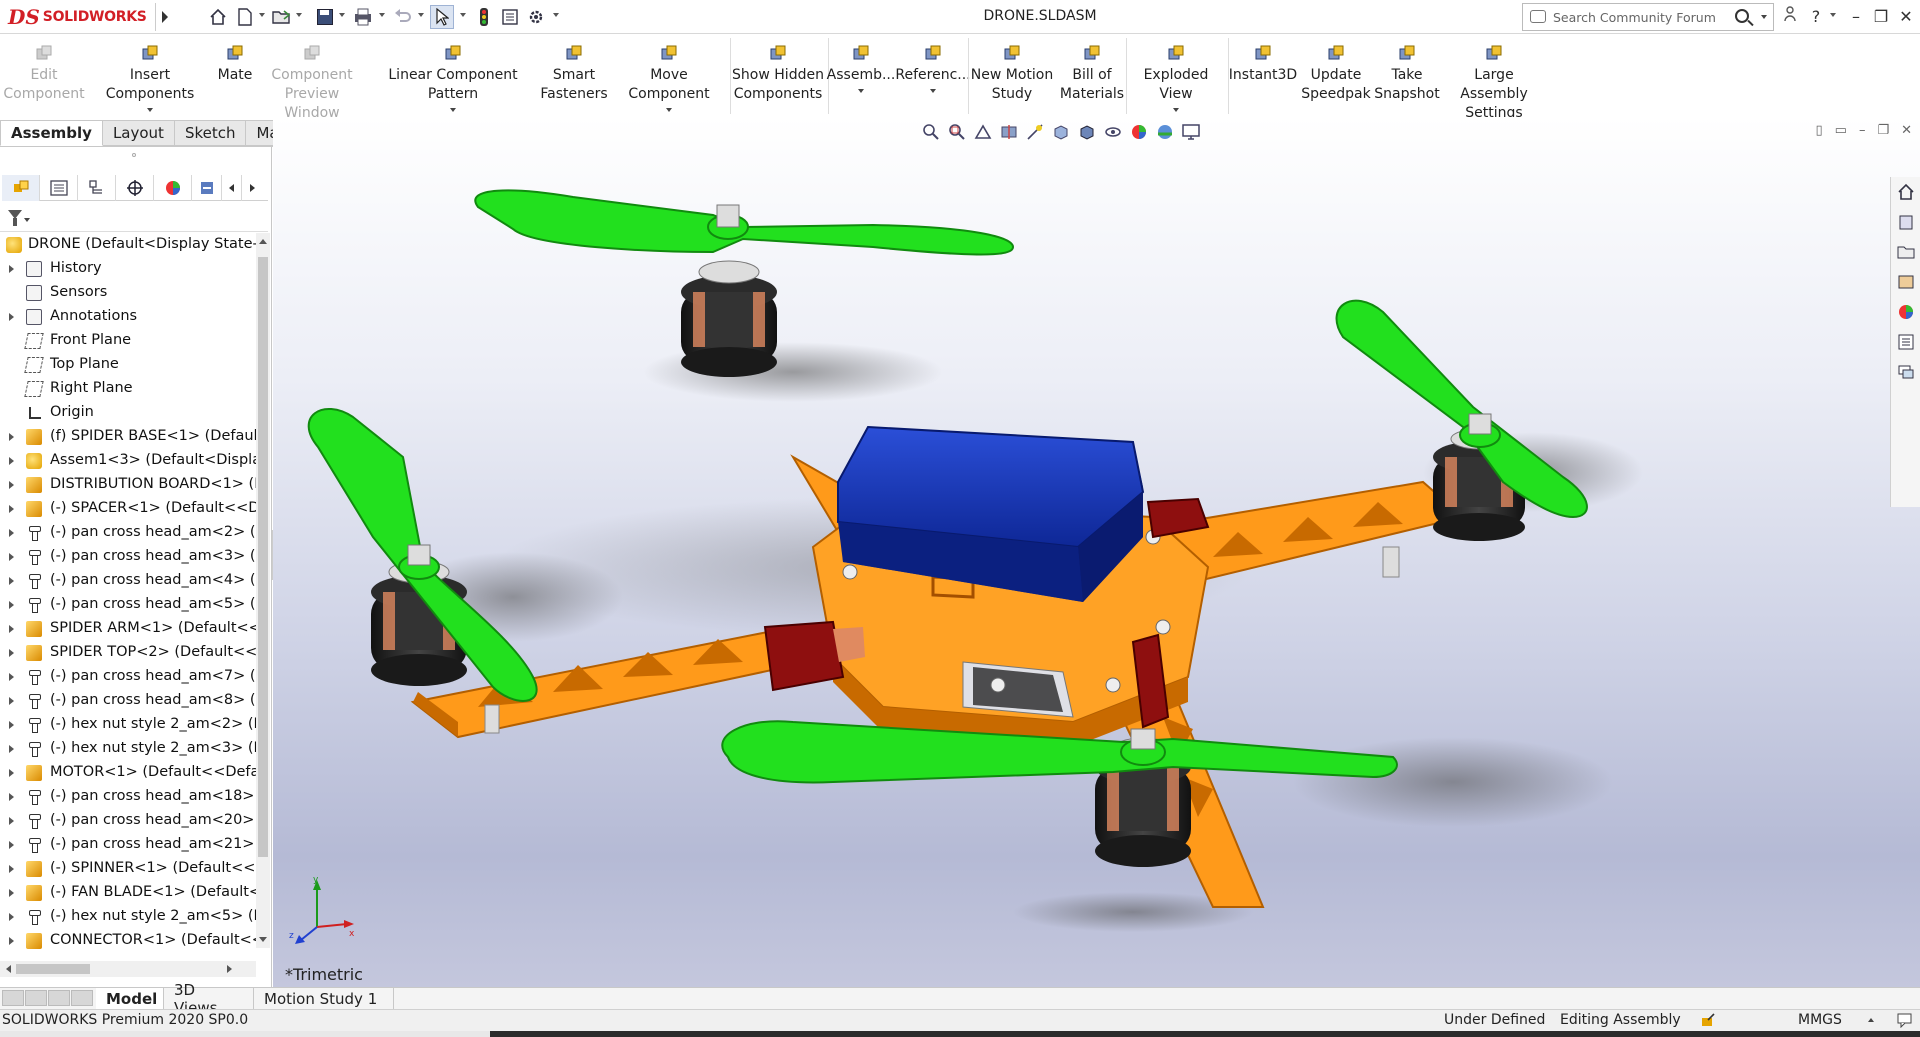 The height and width of the screenshot is (1037, 1920). I want to click on display-style-icon, so click(1088, 133).